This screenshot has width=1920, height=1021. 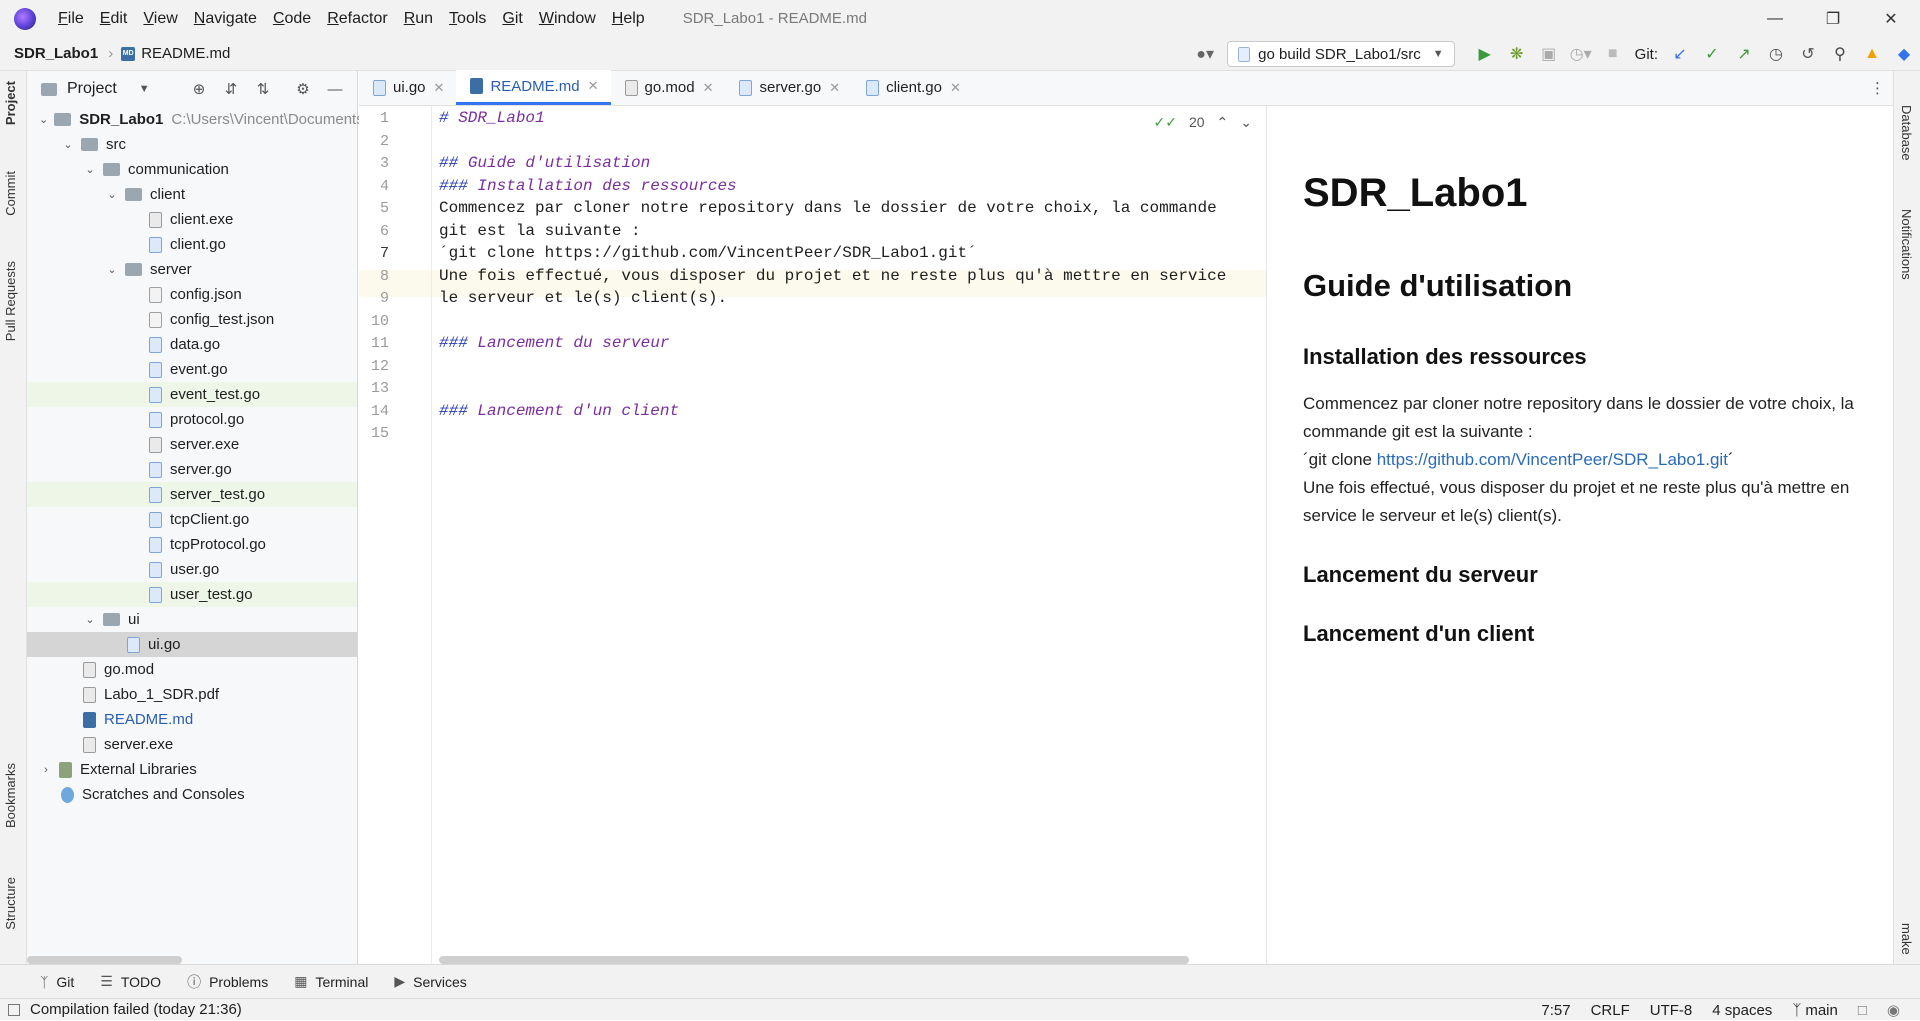 What do you see at coordinates (1891, 18) in the screenshot?
I see `close-icon: ✕` at bounding box center [1891, 18].